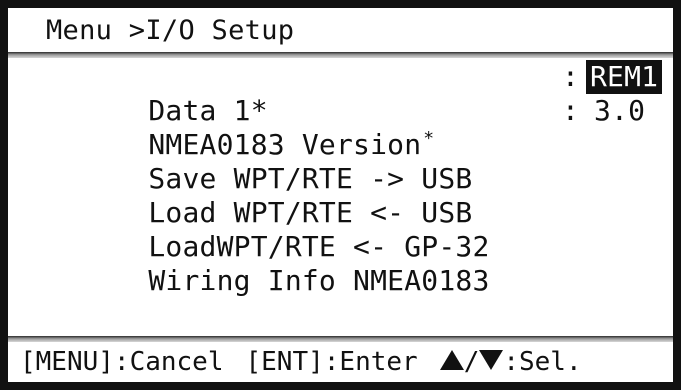  Describe the element at coordinates (491, 360) in the screenshot. I see `triangle-down-icon` at that location.